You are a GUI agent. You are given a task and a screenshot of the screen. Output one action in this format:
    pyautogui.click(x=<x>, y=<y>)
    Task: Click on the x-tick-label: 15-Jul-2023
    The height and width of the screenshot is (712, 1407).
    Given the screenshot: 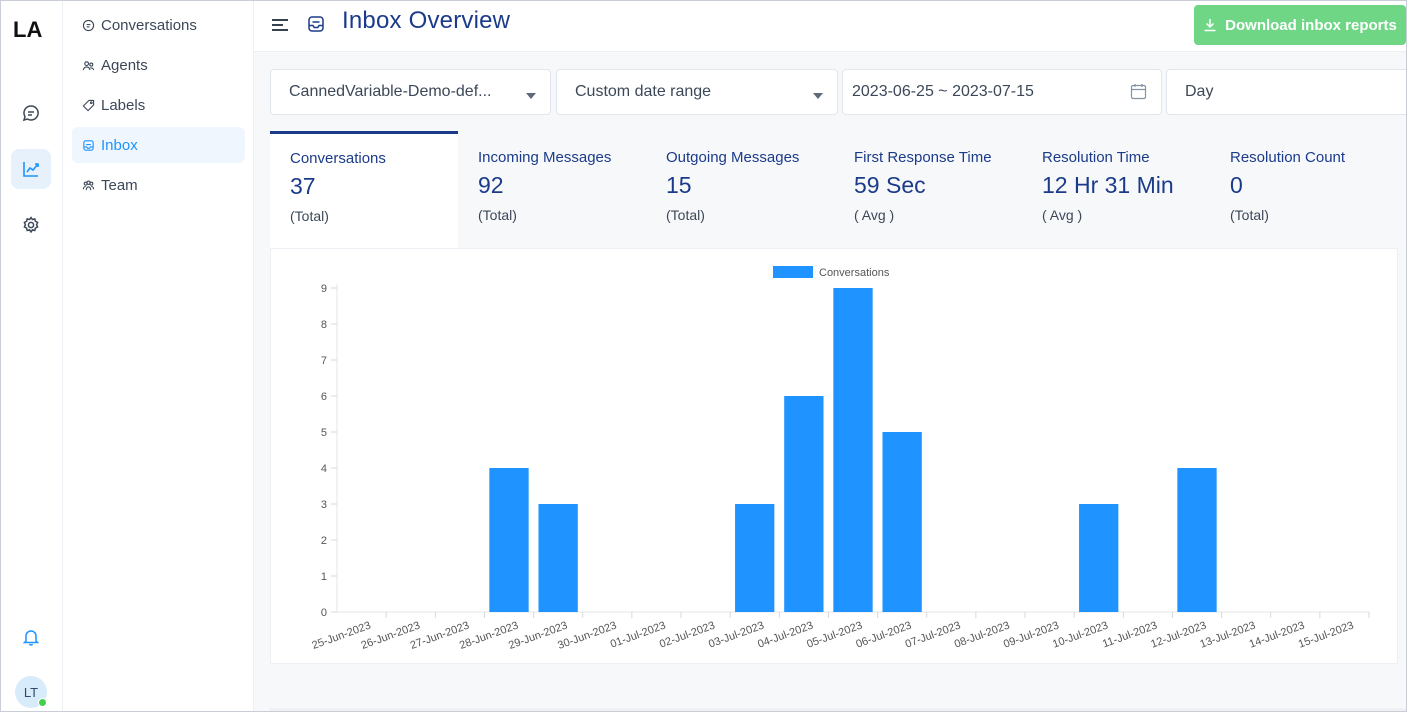 What is the action you would take?
    pyautogui.click(x=1326, y=635)
    